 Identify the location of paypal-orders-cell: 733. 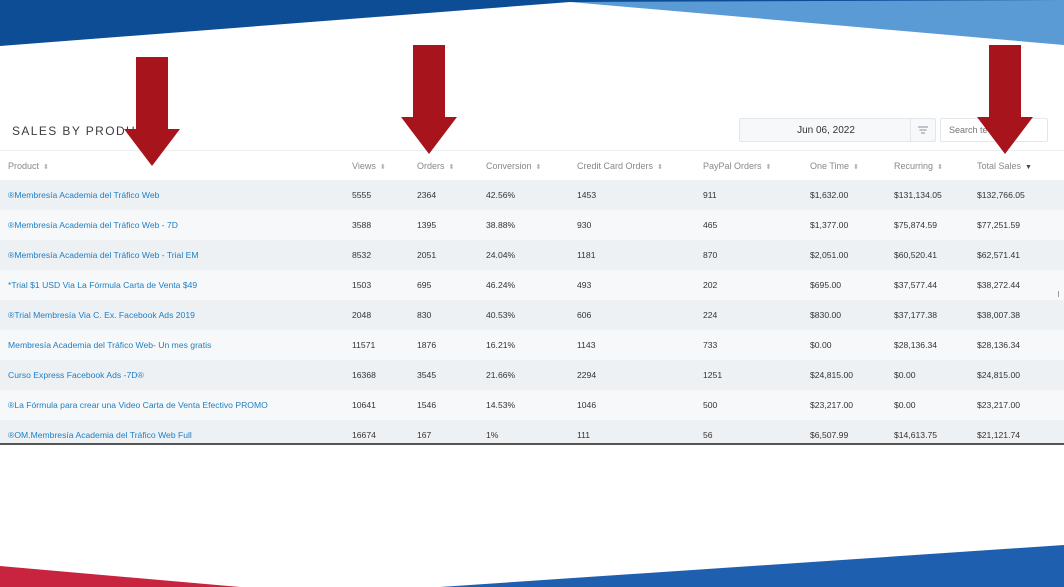
(710, 345).